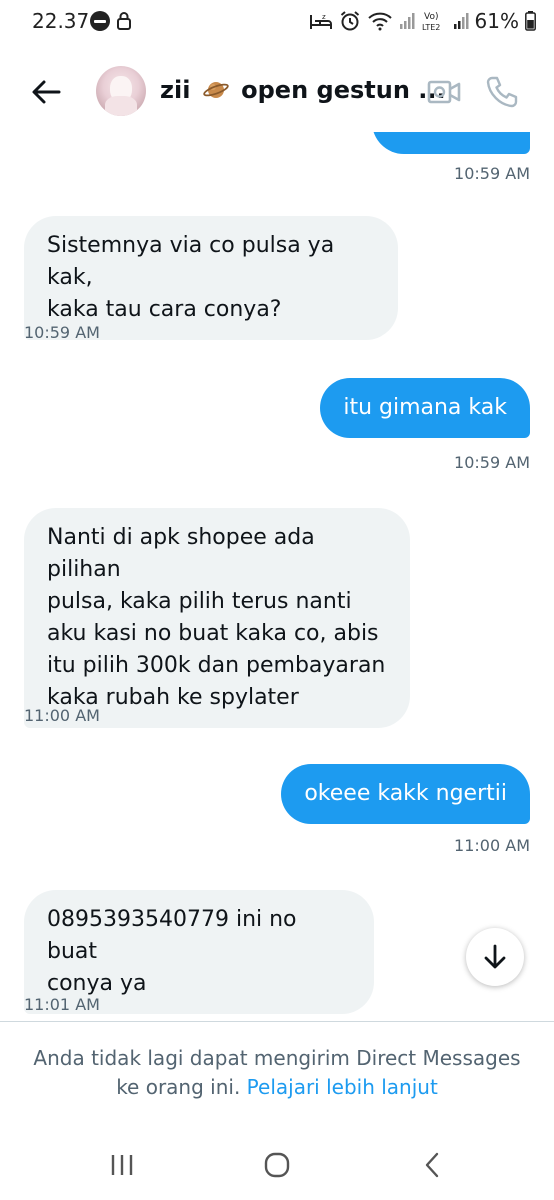 The height and width of the screenshot is (1200, 554). I want to click on phone-icon, so click(502, 92).